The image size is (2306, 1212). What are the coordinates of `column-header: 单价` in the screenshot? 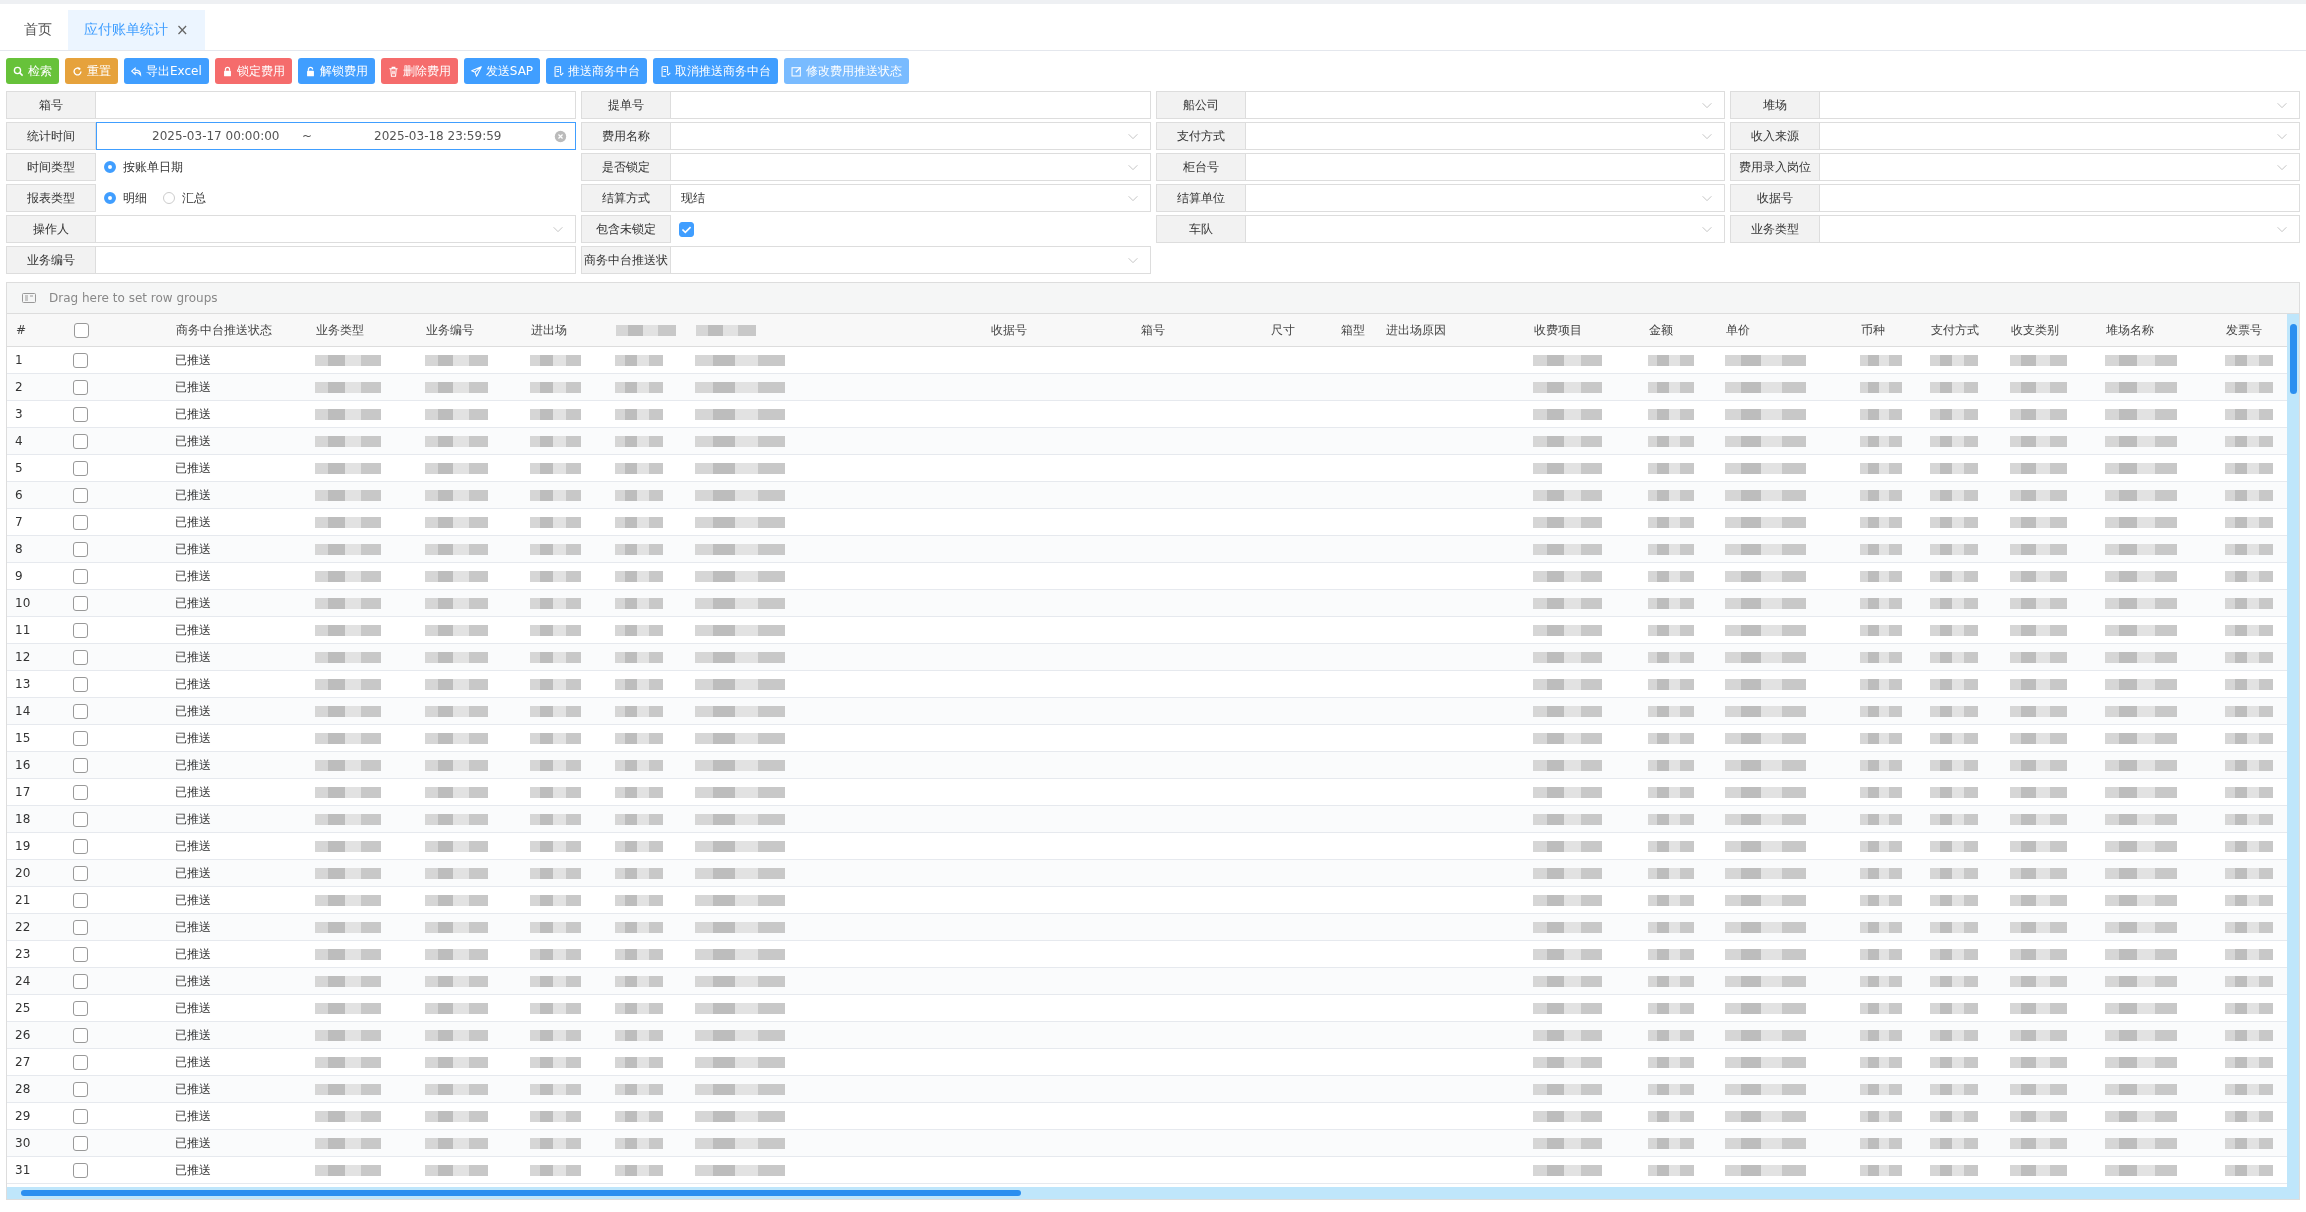 It's located at (1738, 330).